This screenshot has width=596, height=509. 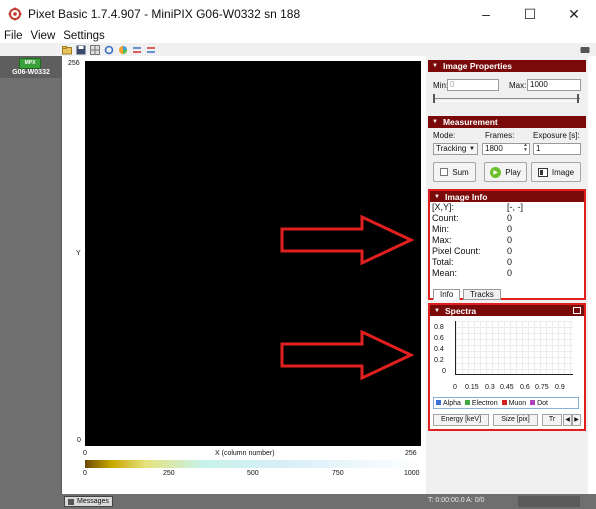 I want to click on minimize-button: –, so click(x=486, y=14).